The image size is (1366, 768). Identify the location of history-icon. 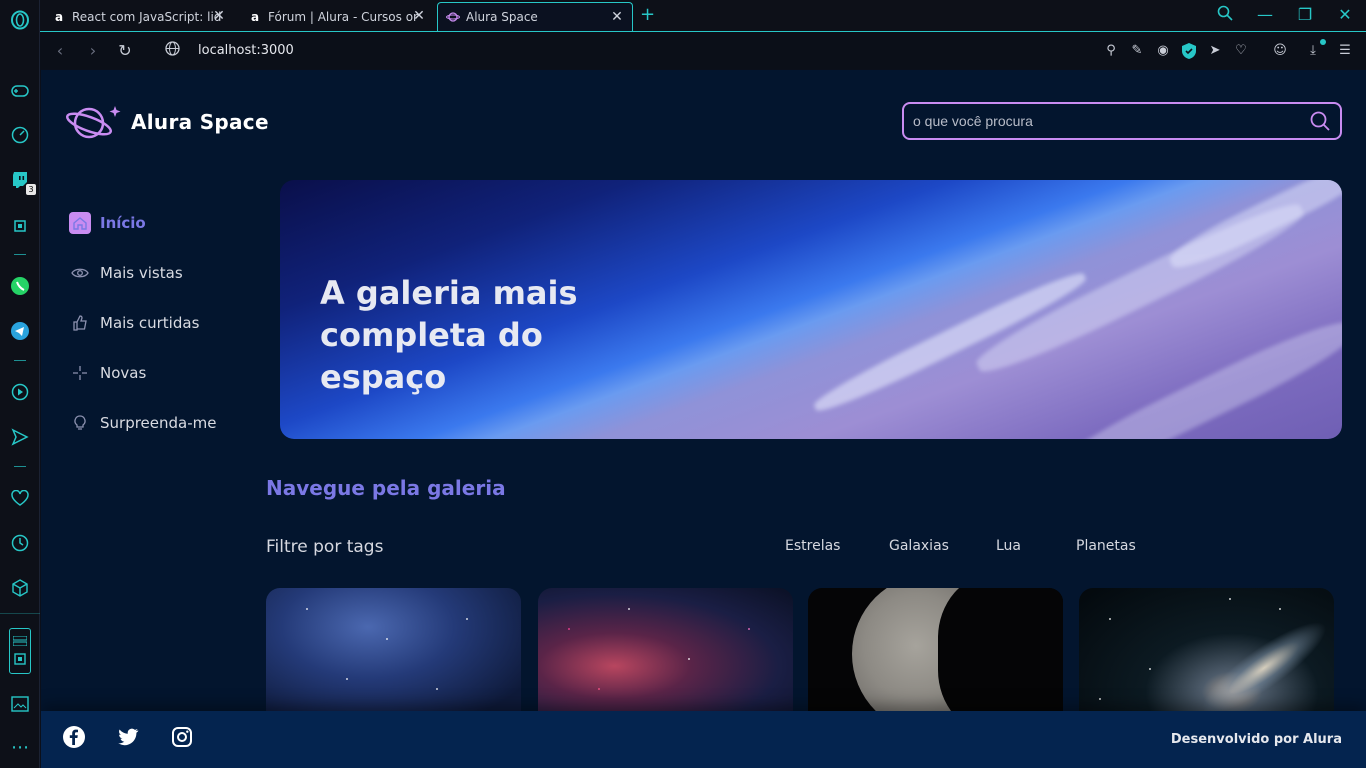
(20, 543).